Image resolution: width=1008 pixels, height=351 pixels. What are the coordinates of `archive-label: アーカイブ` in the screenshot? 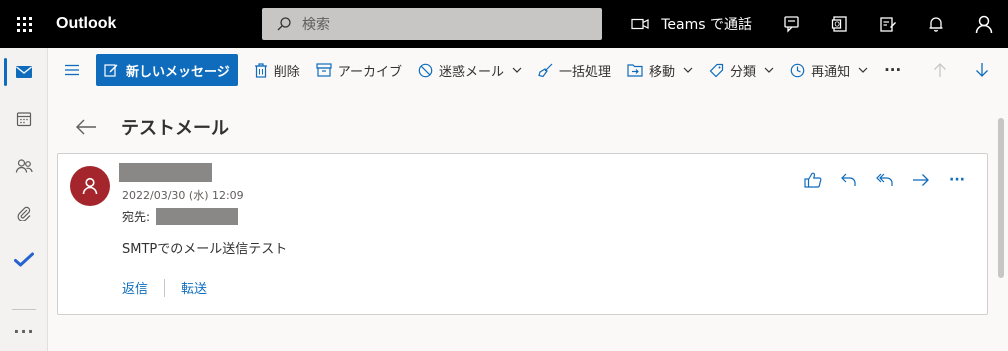 It's located at (369, 72).